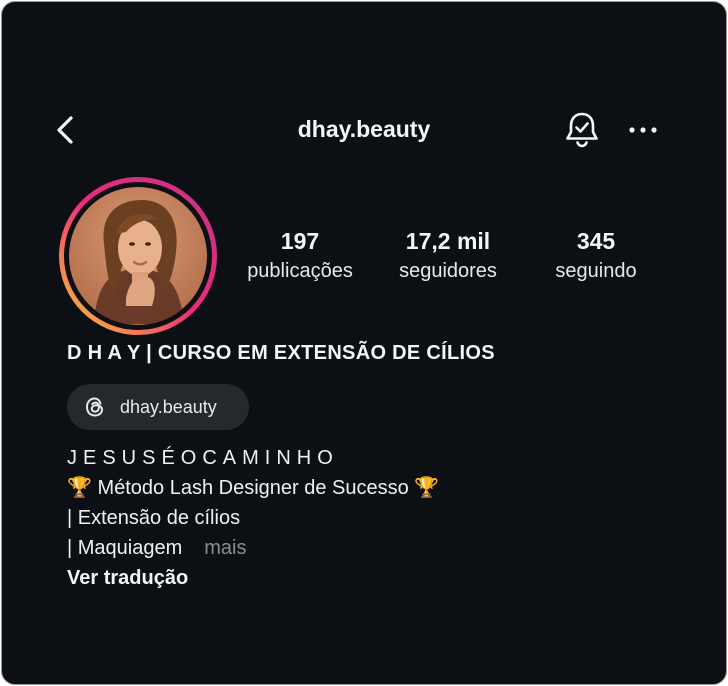 The height and width of the screenshot is (686, 728). I want to click on following-label: seguindo, so click(596, 271).